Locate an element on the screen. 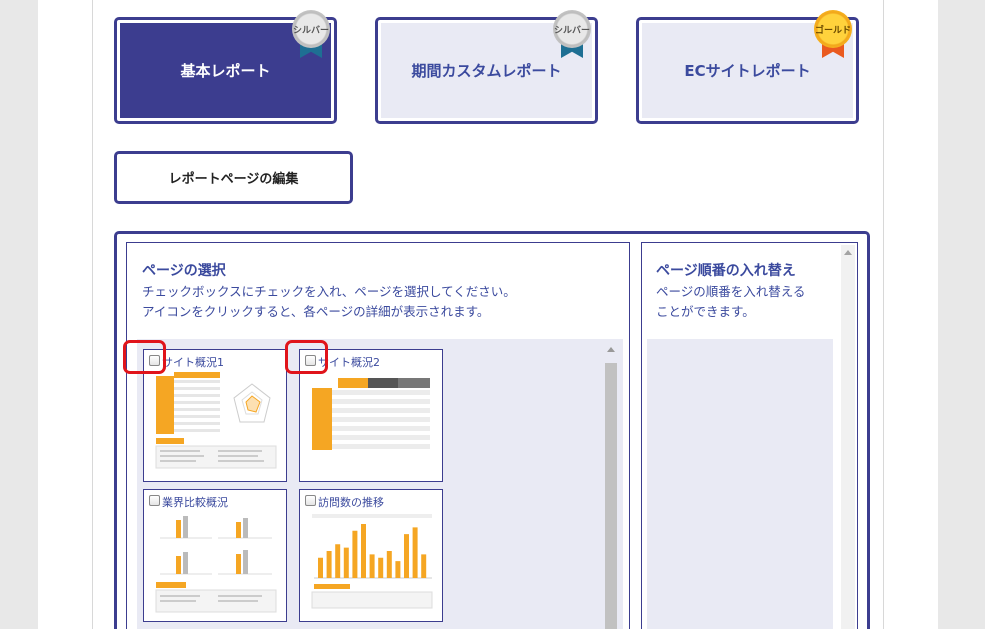 Image resolution: width=985 pixels, height=629 pixels. badge-label: ゴールド is located at coordinates (832, 30).